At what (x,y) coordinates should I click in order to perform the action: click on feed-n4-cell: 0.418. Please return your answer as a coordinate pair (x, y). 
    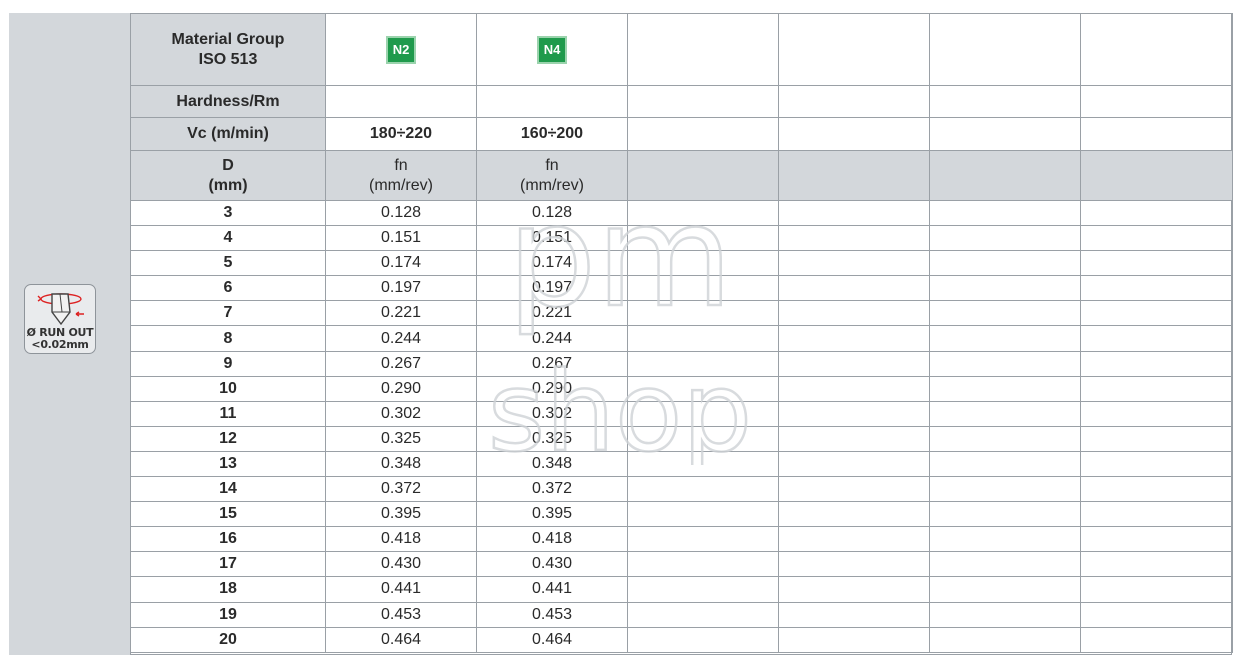
    Looking at the image, I should click on (552, 539).